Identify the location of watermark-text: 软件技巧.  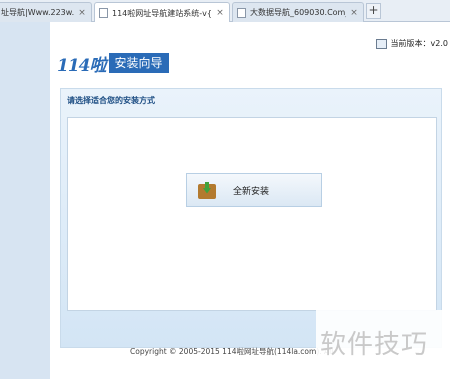
(374, 345).